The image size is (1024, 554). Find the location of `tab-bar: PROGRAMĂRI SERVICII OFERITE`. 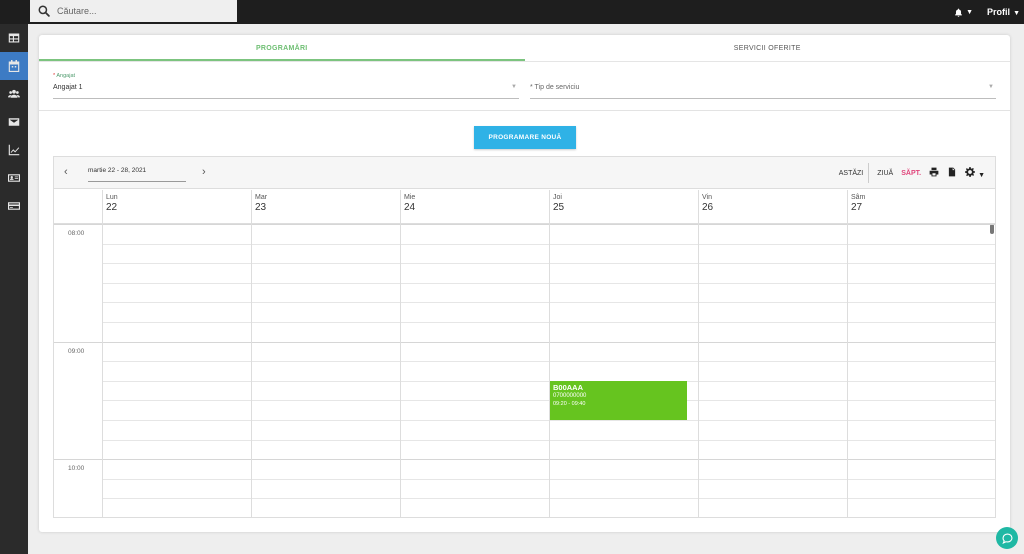

tab-bar: PROGRAMĂRI SERVICII OFERITE is located at coordinates (524, 48).